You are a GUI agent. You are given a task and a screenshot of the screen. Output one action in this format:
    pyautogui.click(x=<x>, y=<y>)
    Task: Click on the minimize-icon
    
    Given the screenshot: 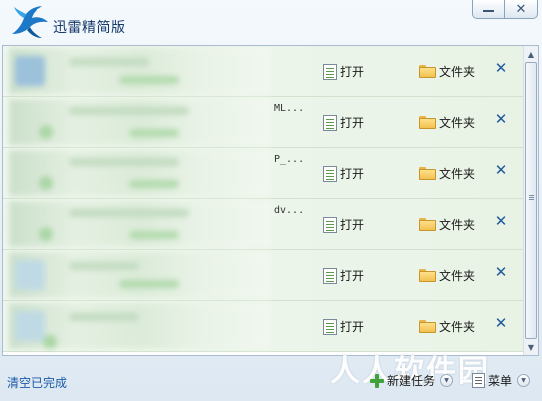 What is the action you would take?
    pyautogui.click(x=488, y=11)
    